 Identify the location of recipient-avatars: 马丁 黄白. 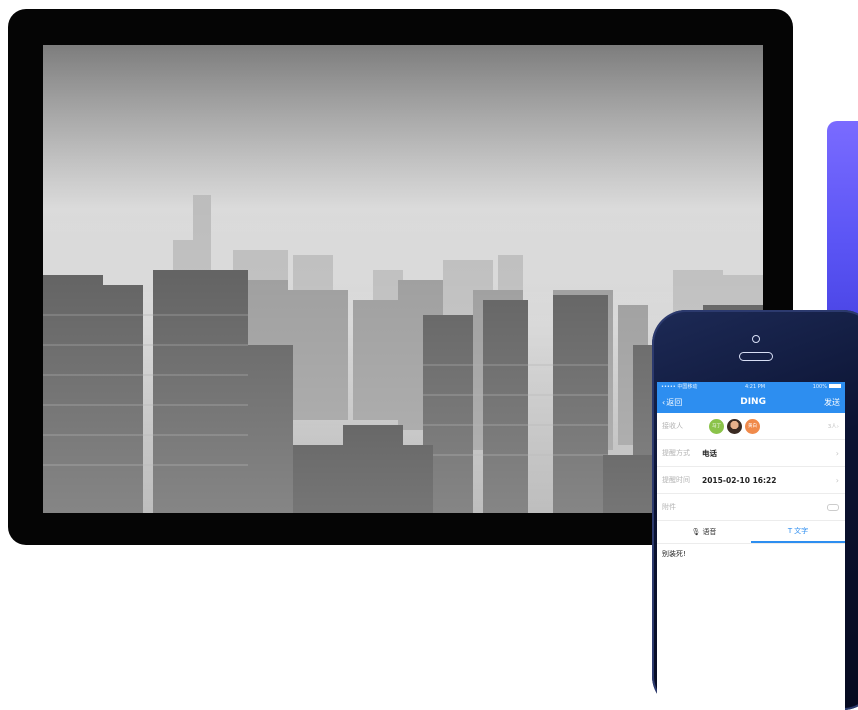
(734, 426).